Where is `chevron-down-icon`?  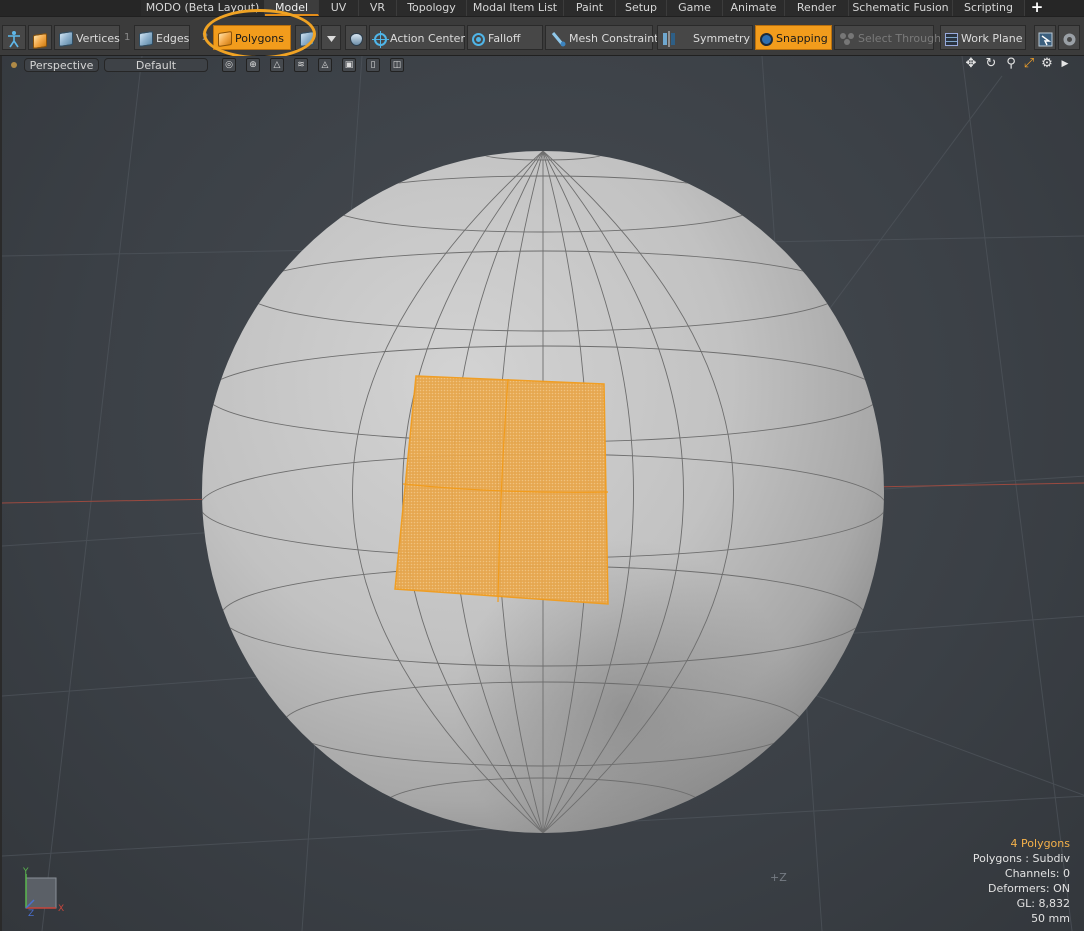
chevron-down-icon is located at coordinates (331, 39).